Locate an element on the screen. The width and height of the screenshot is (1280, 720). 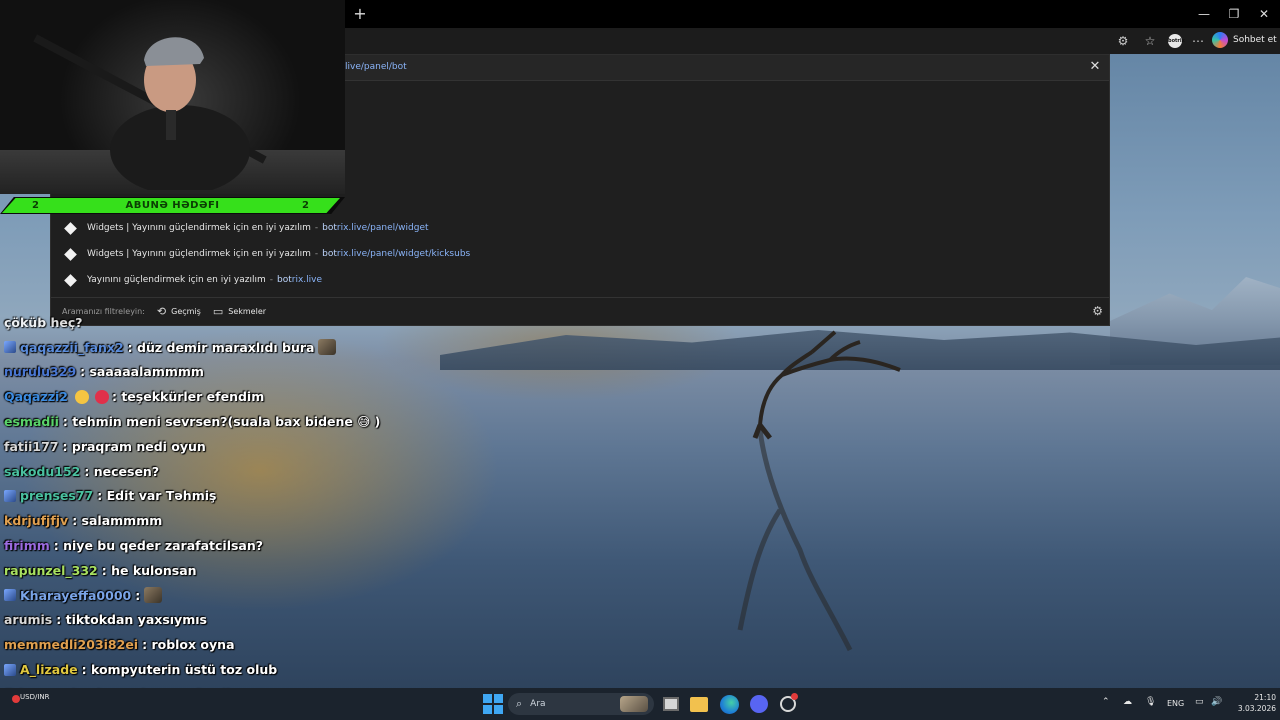
chat-username: arumis is located at coordinates (28, 620).